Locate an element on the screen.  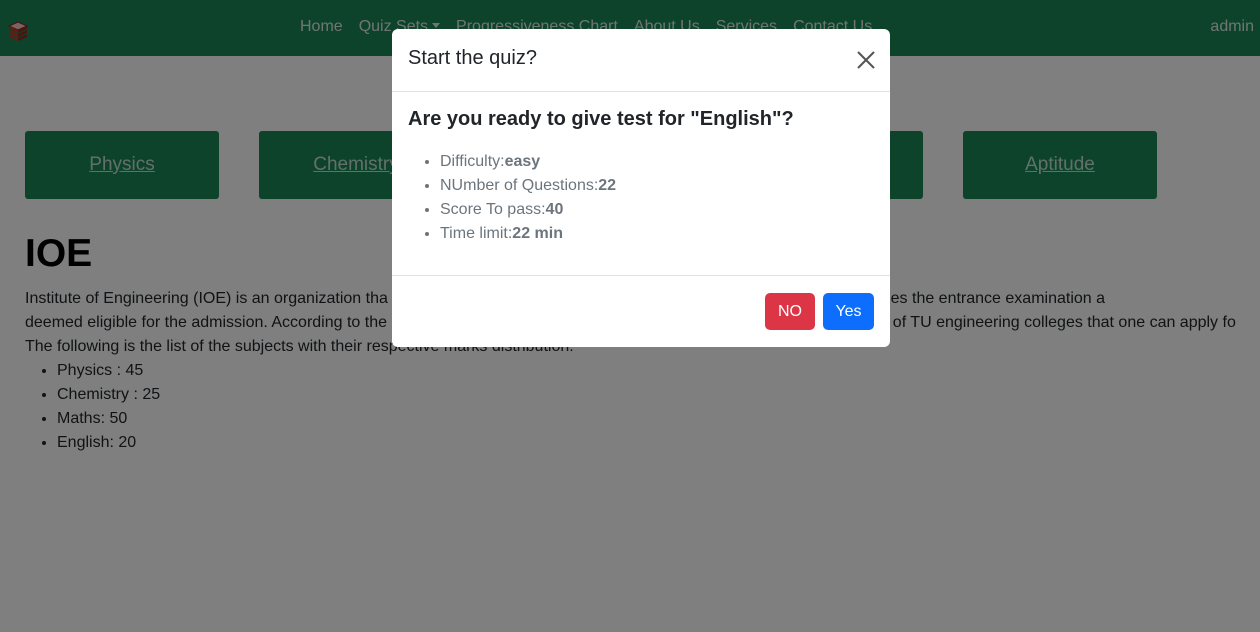
detail-difficulty: Difficulty:easy is located at coordinates (528, 162).